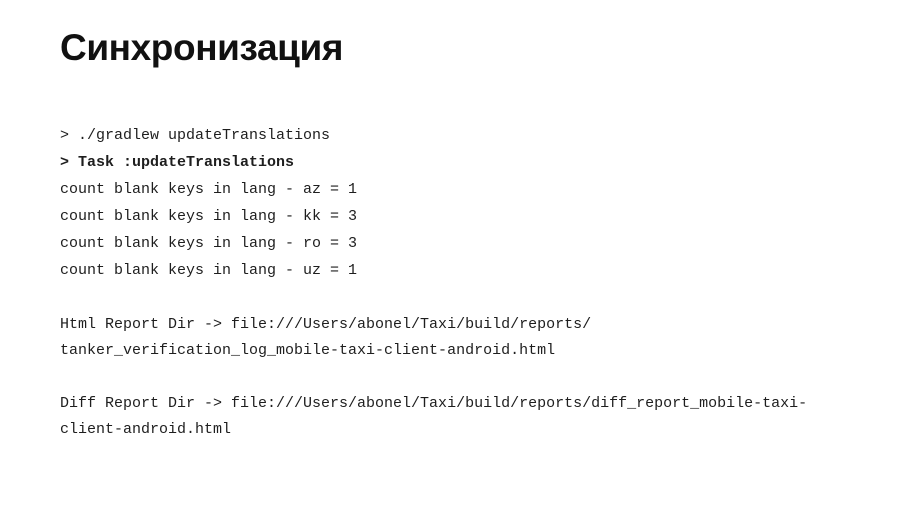 The image size is (900, 506). I want to click on log-line: > Task :updateTranslations, so click(177, 162).